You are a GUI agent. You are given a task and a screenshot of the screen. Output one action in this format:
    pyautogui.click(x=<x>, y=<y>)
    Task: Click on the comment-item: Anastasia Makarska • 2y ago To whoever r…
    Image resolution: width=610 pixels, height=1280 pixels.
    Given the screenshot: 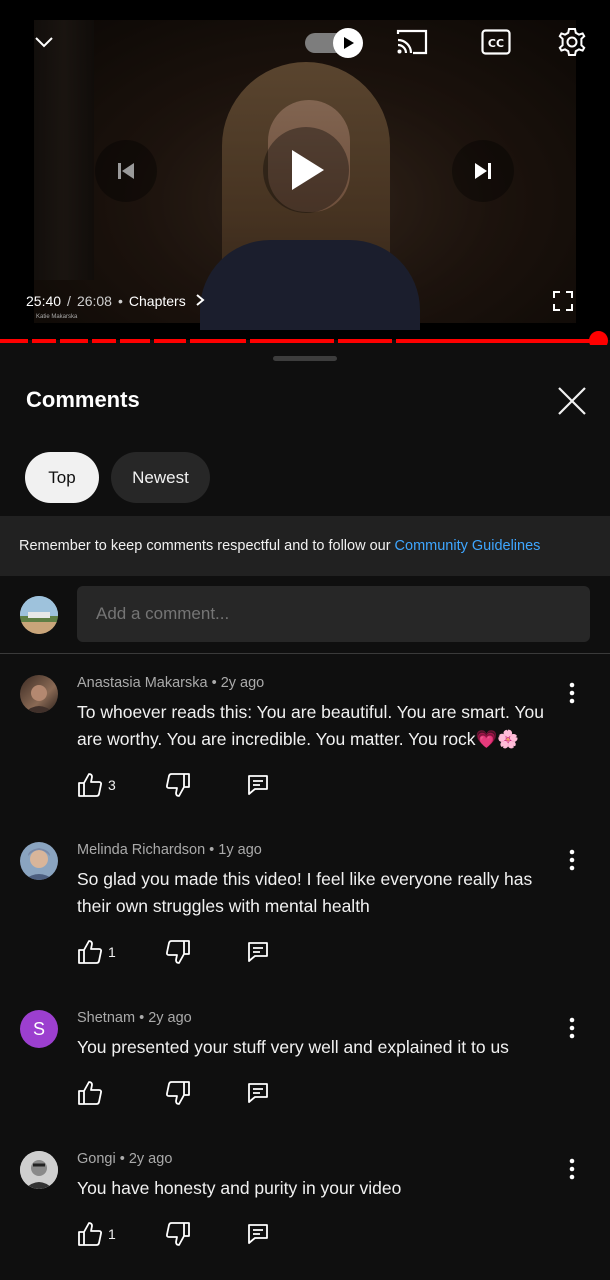 What is the action you would take?
    pyautogui.click(x=305, y=745)
    